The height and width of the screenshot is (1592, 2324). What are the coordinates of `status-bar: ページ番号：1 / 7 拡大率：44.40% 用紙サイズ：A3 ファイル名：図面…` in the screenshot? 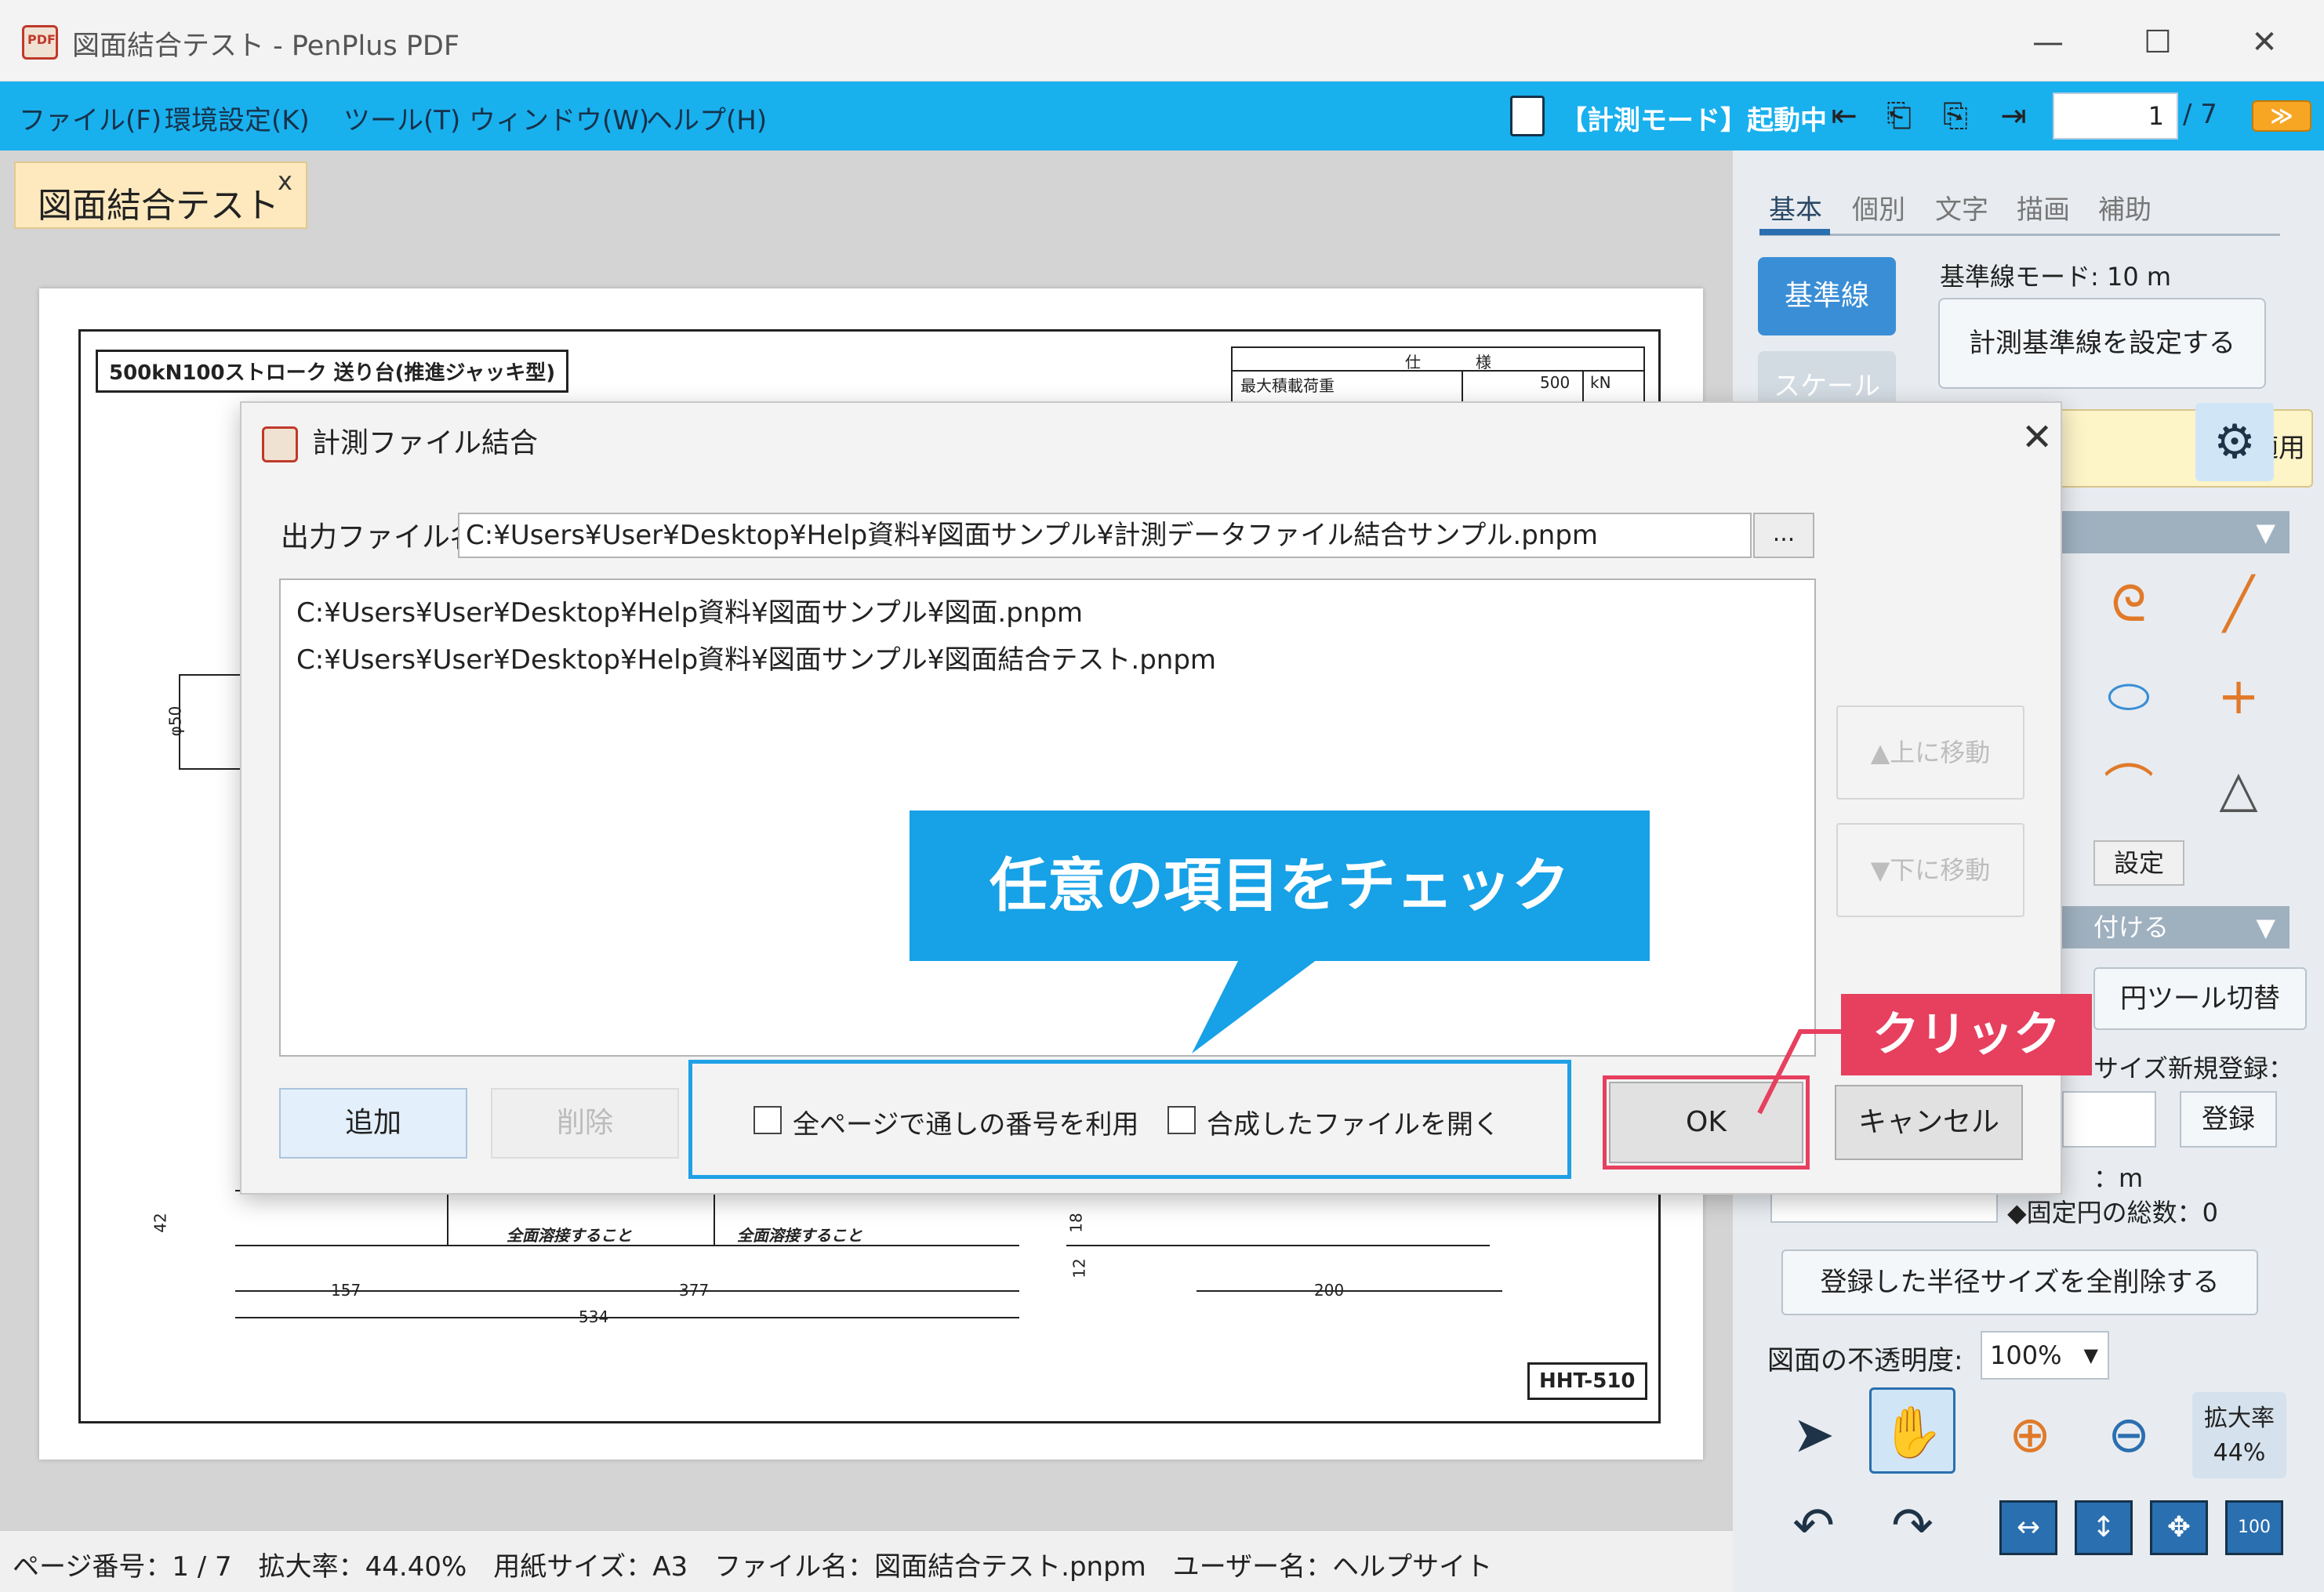 It's located at (866, 1561).